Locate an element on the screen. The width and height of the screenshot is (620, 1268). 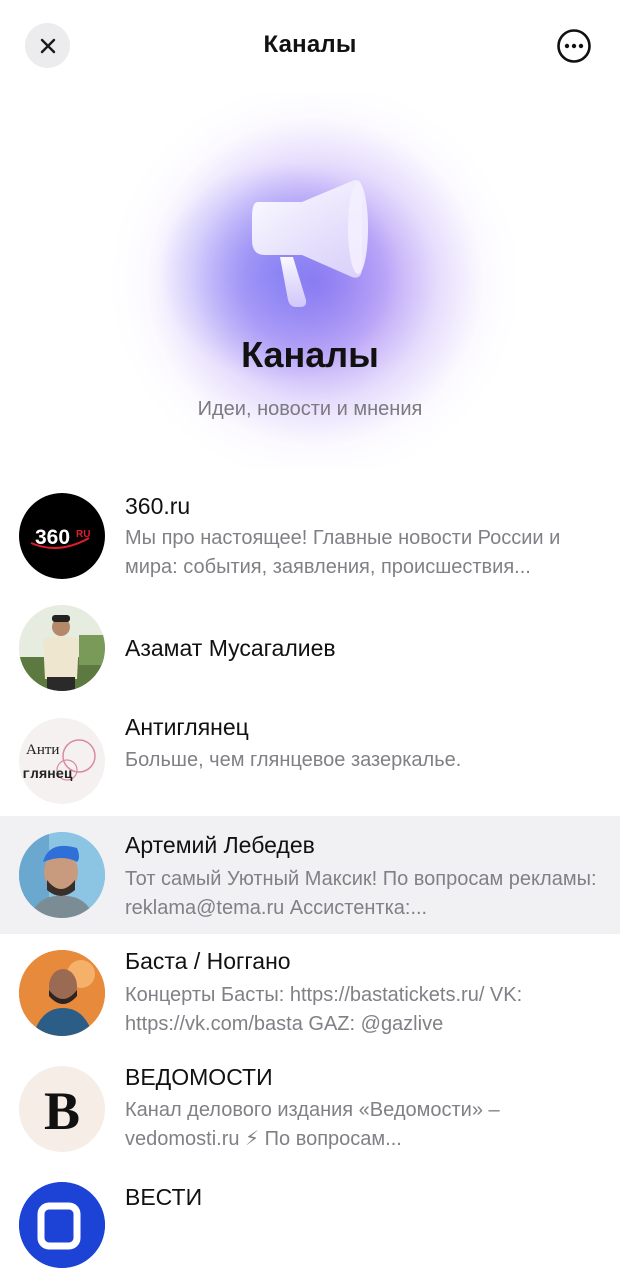
megaphone-icon is located at coordinates (310, 243).